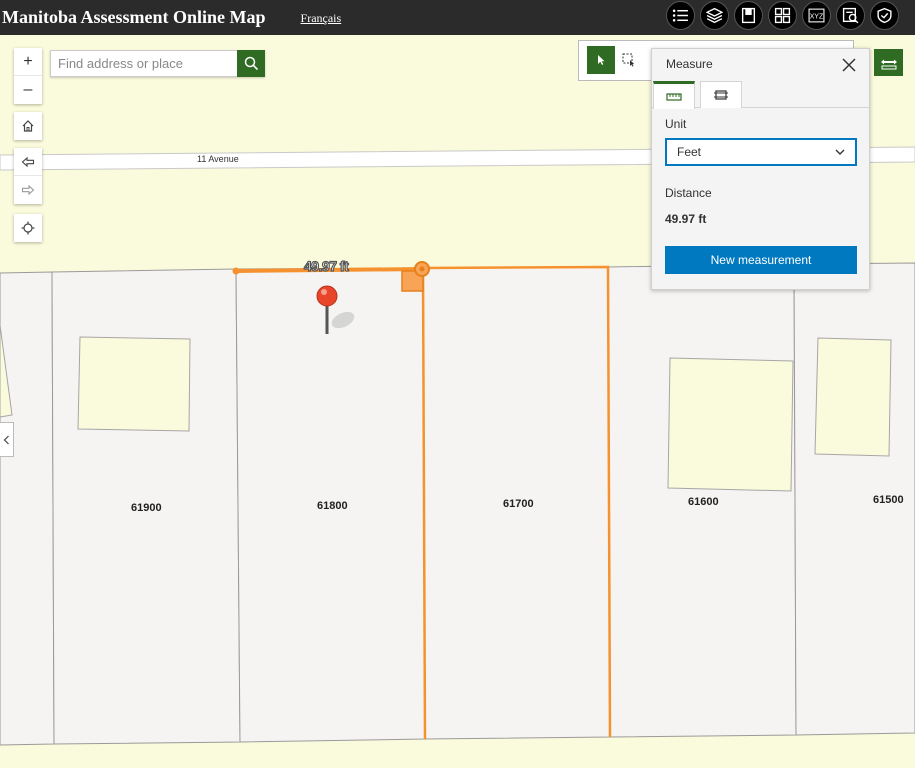 This screenshot has width=915, height=768. I want to click on lot-label: 61900, so click(146, 508).